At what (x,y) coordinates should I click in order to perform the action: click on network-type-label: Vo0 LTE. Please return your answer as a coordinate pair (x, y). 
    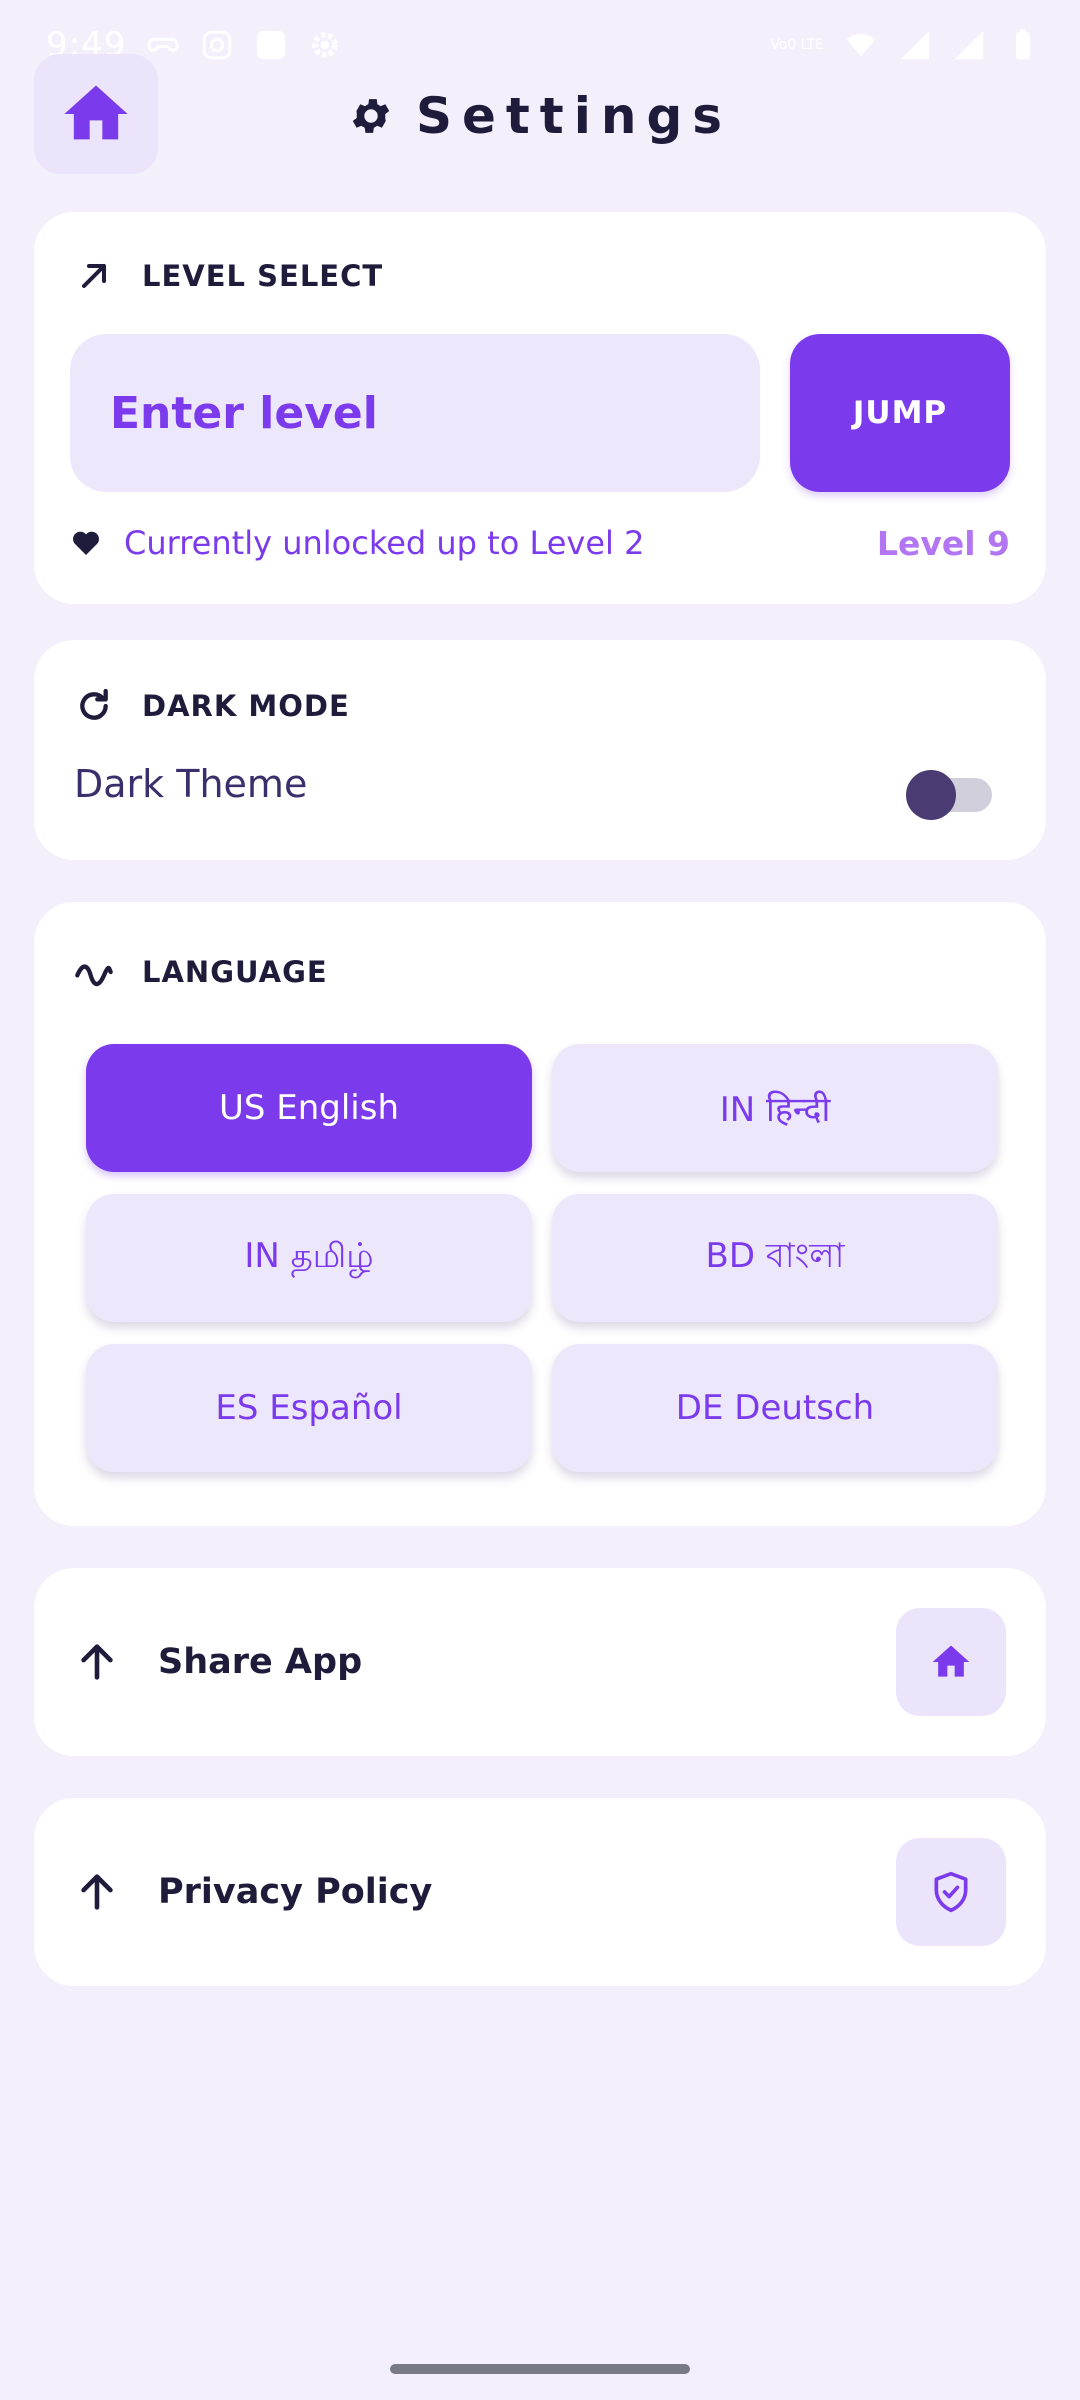
    Looking at the image, I should click on (797, 45).